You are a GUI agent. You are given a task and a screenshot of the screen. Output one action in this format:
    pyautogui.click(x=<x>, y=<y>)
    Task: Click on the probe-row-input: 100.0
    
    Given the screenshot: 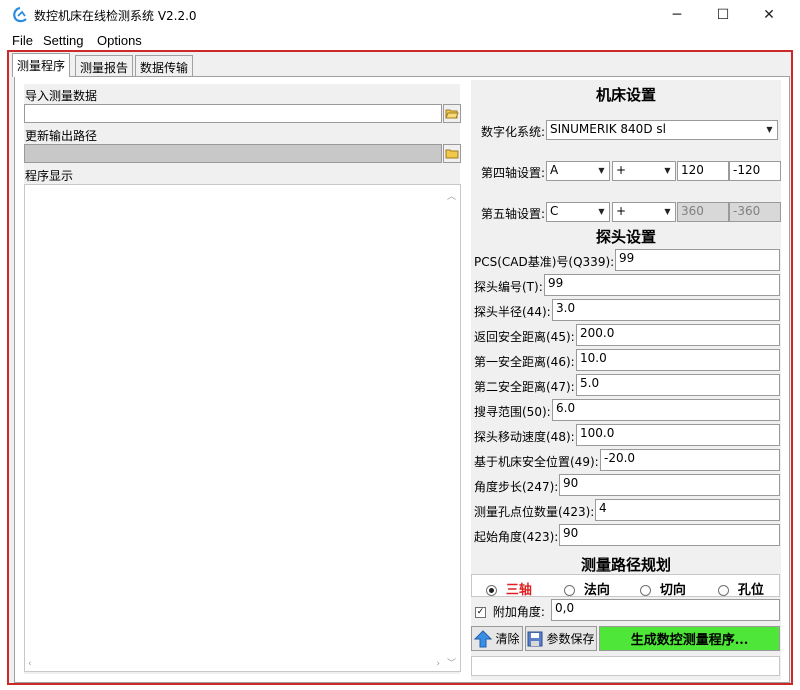 What is the action you would take?
    pyautogui.click(x=678, y=435)
    